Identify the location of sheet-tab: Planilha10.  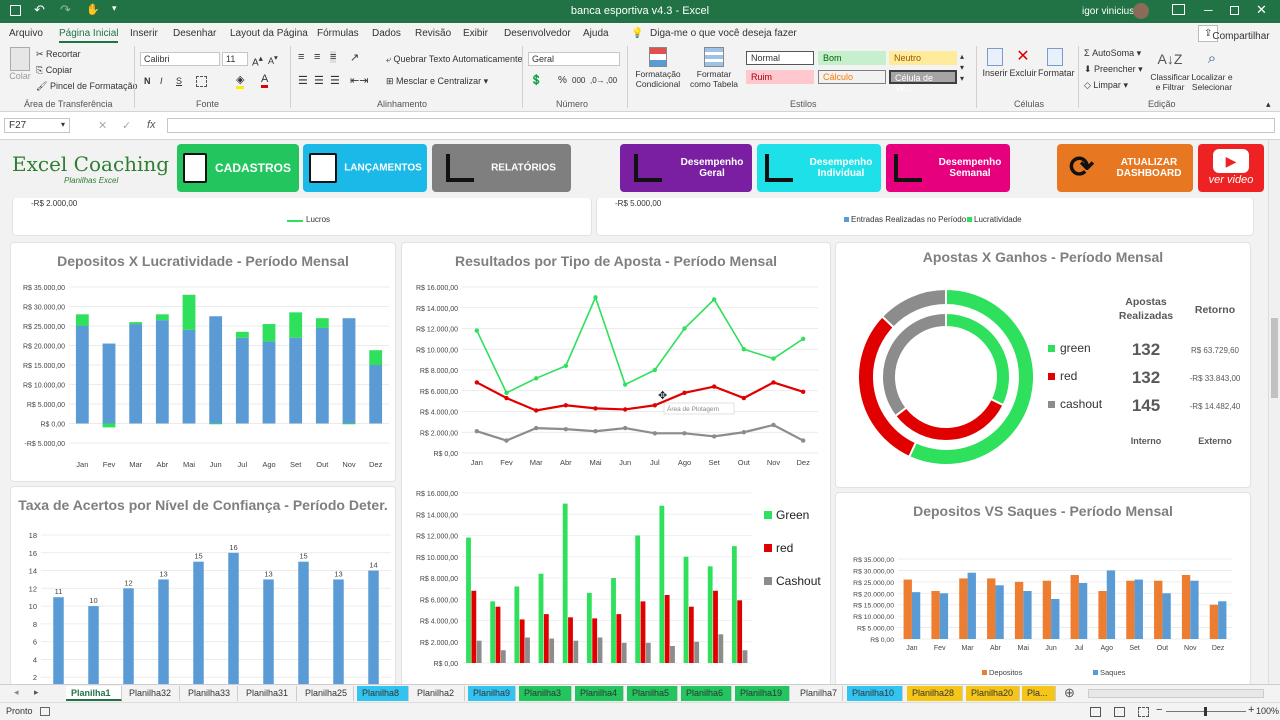
(875, 693).